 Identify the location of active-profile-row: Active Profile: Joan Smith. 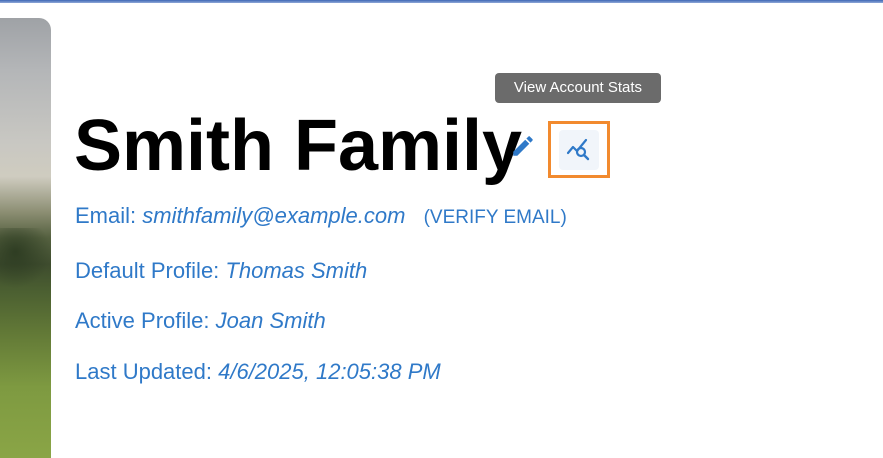
(200, 321).